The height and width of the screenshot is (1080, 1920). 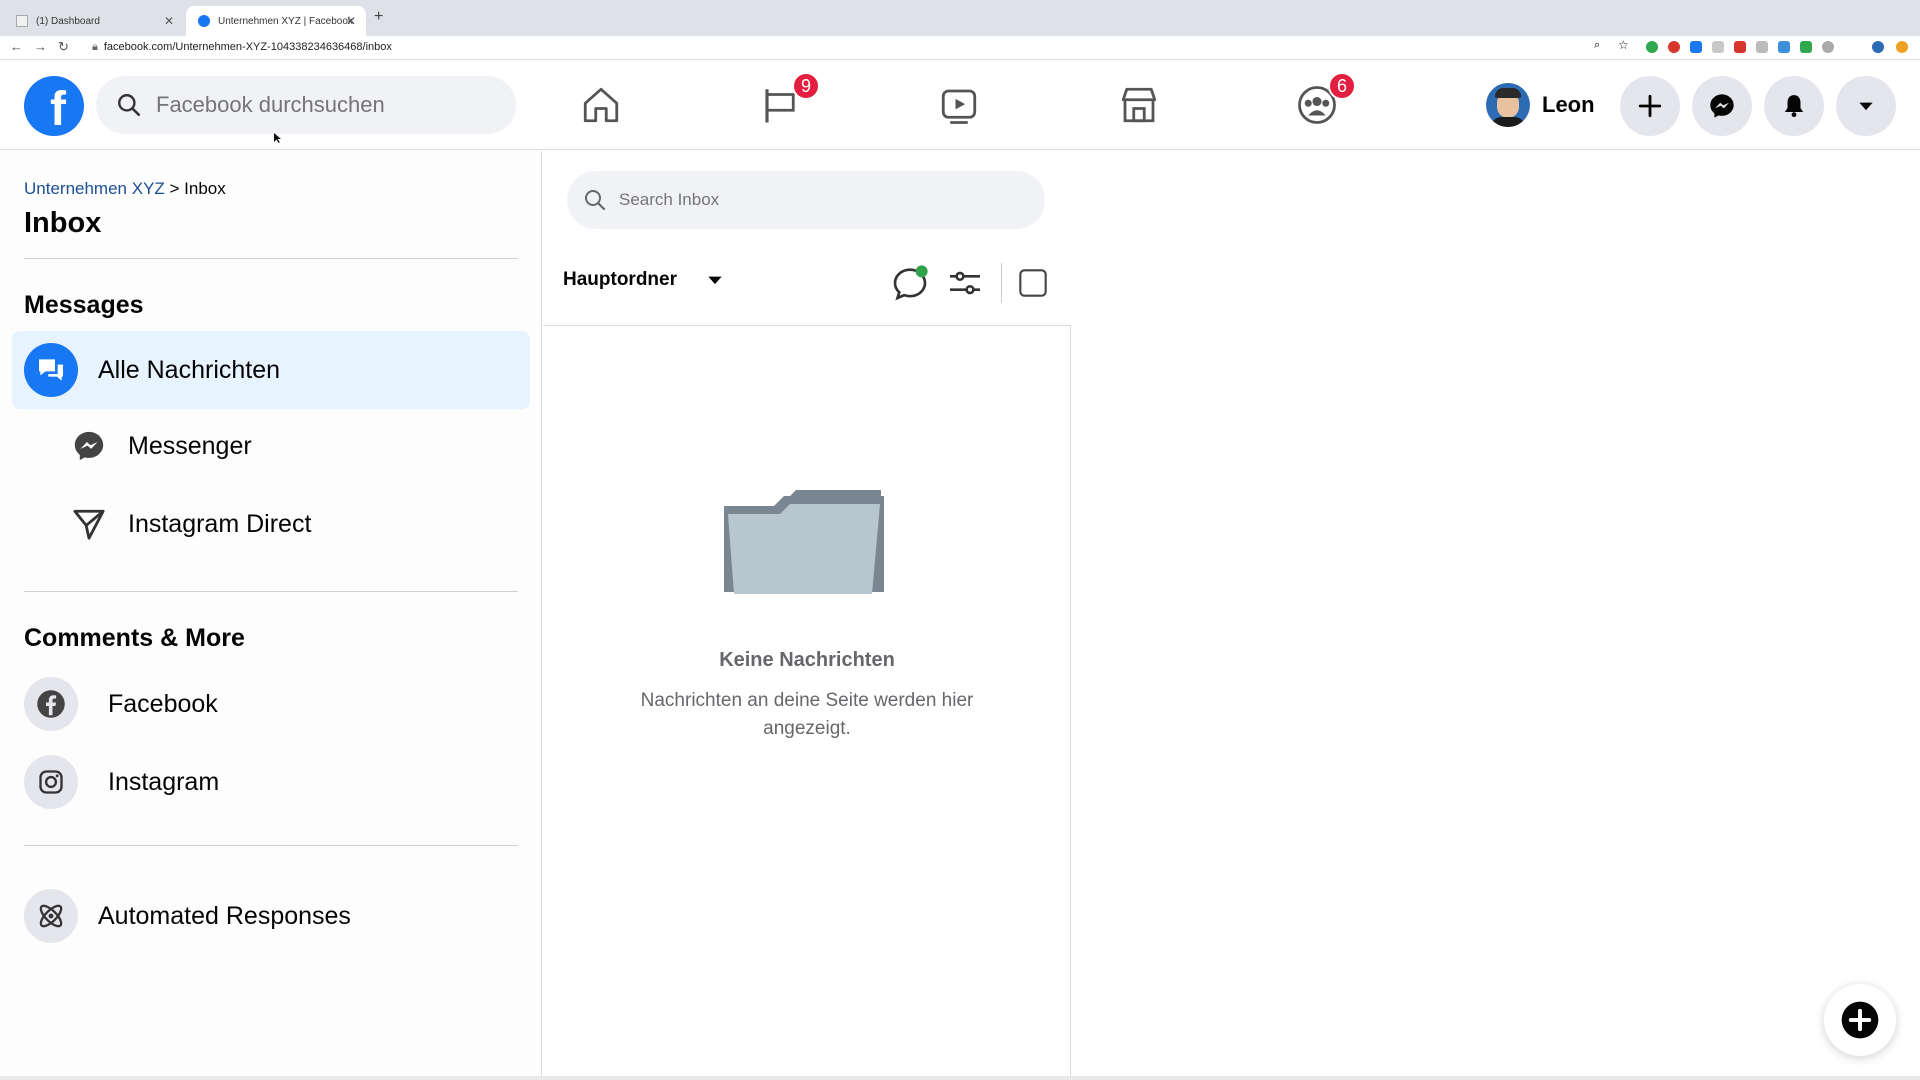 I want to click on pages-badge: 9, so click(x=806, y=86).